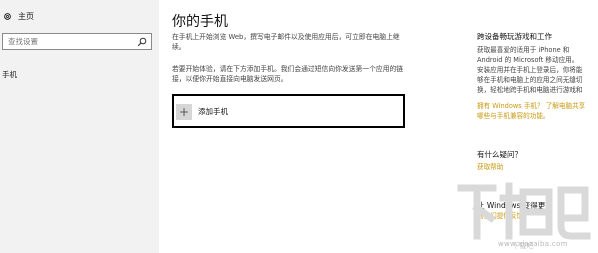  I want to click on watermark-url: www.xiazaiba.com, so click(533, 244).